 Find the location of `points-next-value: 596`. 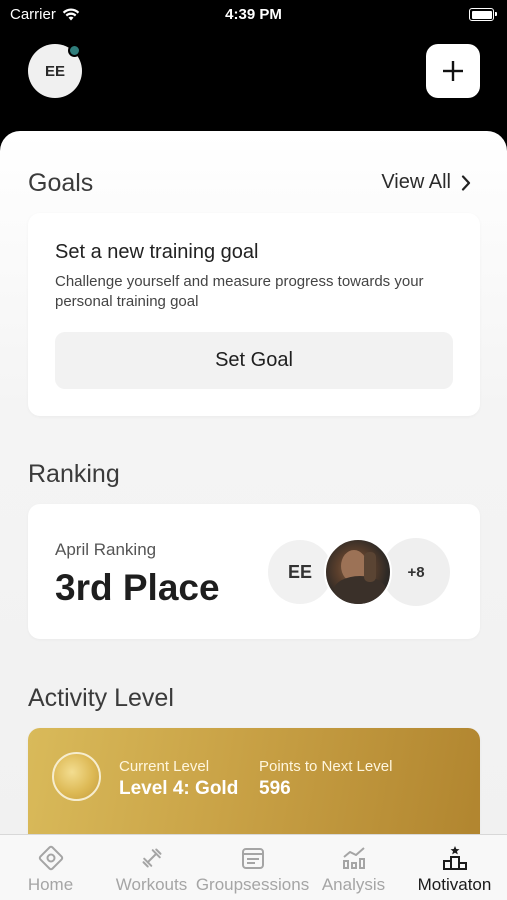

points-next-value: 596 is located at coordinates (275, 788).